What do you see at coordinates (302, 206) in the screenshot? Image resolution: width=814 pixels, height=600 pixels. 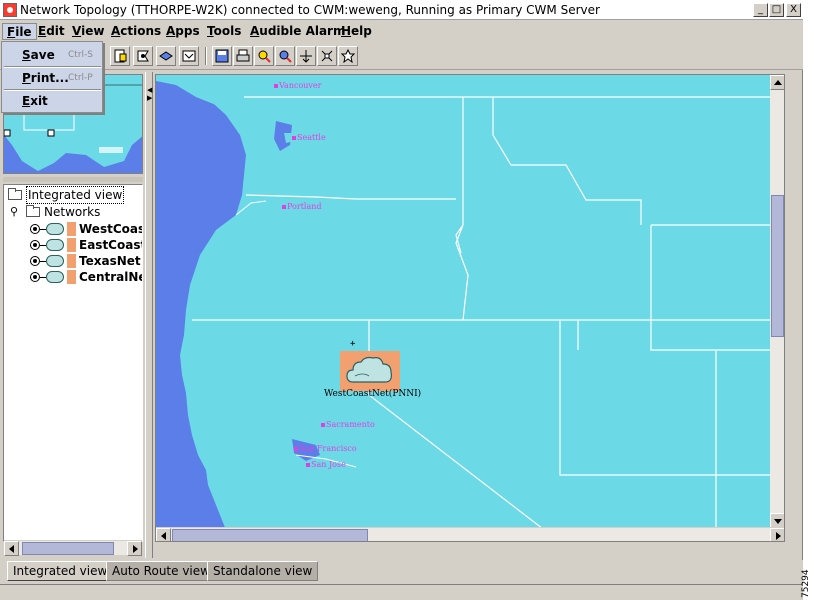 I see `city-label: Portland` at bounding box center [302, 206].